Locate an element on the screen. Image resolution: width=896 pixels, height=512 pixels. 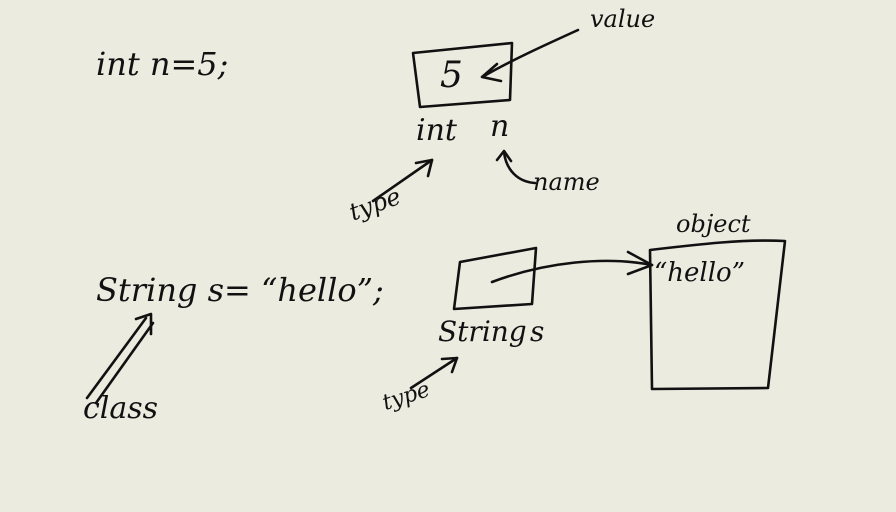
string-type-label: String is located at coordinates (482, 331).